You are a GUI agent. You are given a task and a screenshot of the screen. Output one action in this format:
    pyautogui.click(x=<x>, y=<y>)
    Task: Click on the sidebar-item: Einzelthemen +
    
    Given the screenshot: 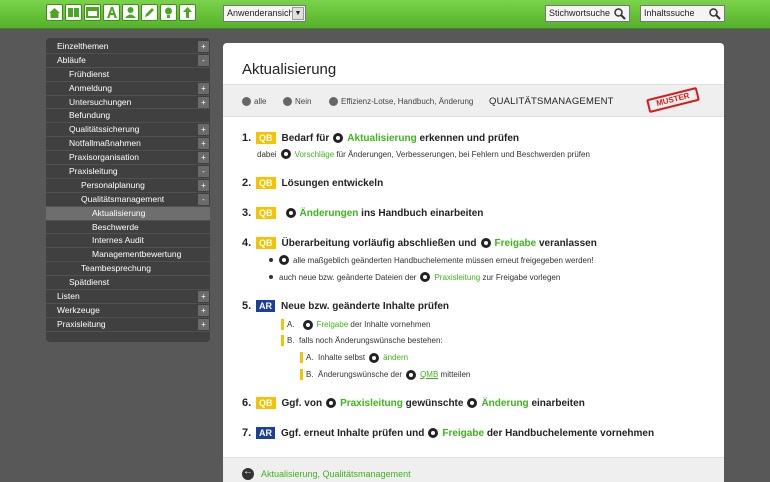 What is the action you would take?
    pyautogui.click(x=128, y=47)
    